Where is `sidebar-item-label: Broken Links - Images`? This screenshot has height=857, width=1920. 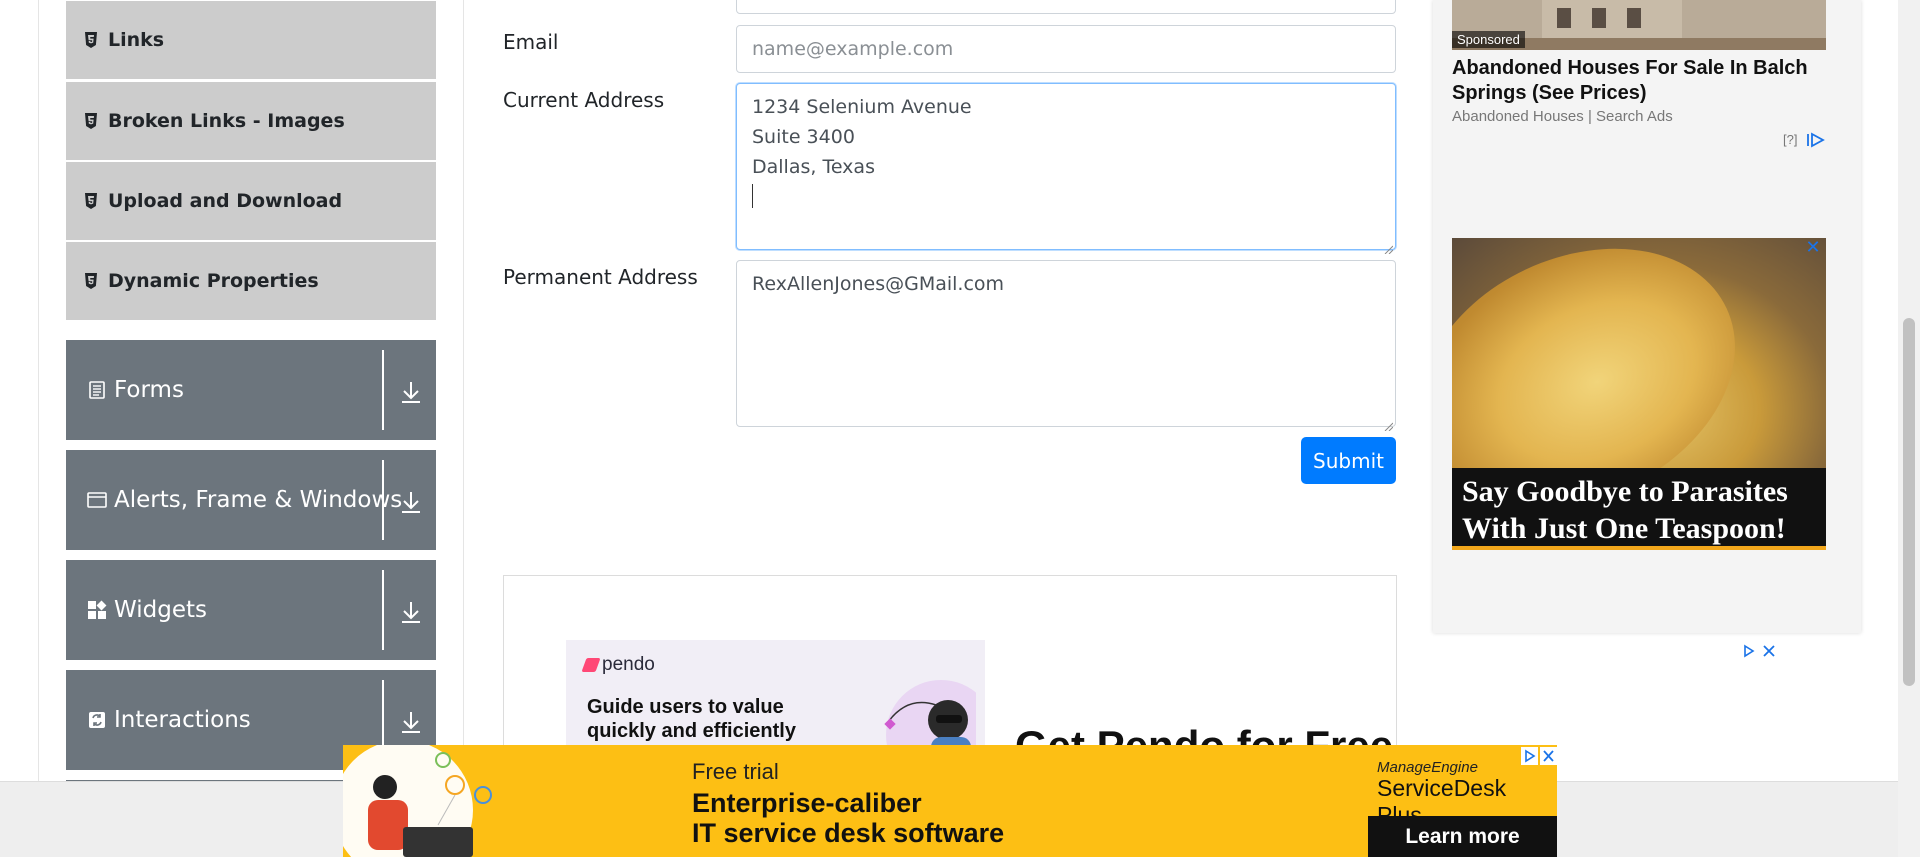
sidebar-item-label: Broken Links - Images is located at coordinates (226, 121).